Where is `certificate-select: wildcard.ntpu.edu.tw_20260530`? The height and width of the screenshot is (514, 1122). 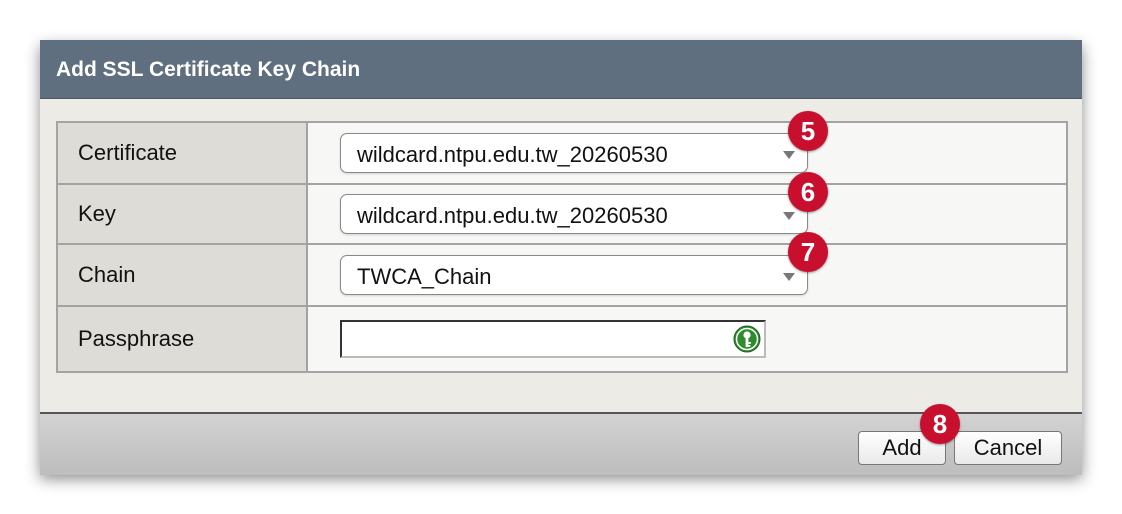
certificate-select: wildcard.ntpu.edu.tw_20260530 is located at coordinates (574, 153).